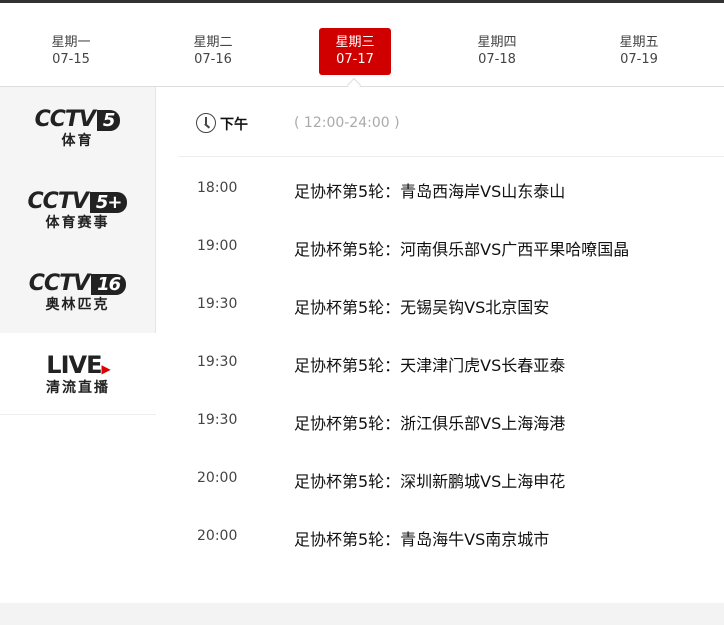 The image size is (724, 625). I want to click on program-title: 足协杯第5轮：青岛海牛VS南京城市, so click(422, 539).